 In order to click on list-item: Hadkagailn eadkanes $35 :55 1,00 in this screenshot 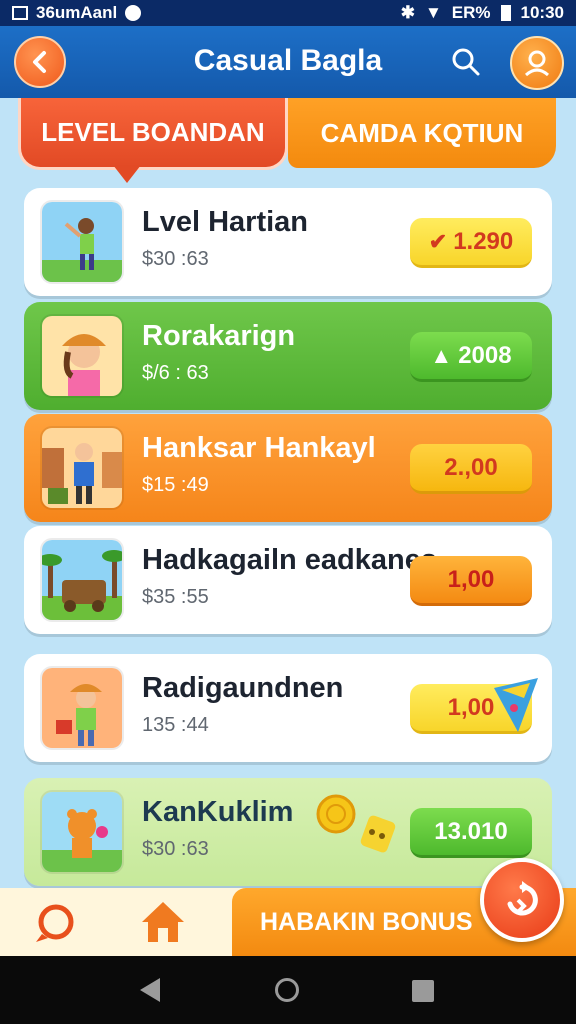, I will do `click(288, 580)`.